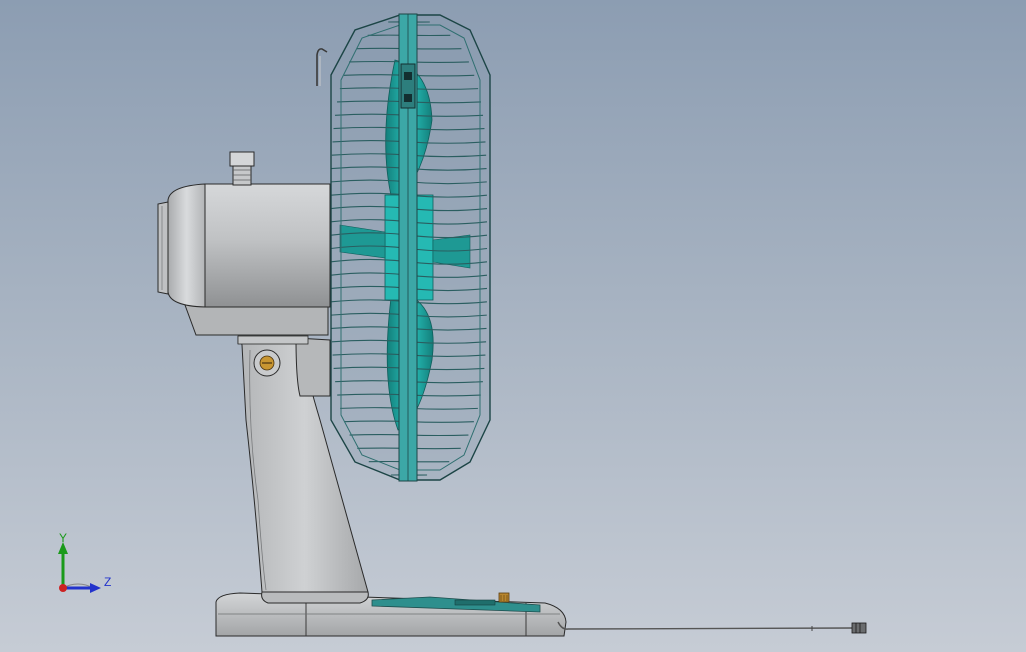 Image resolution: width=1026 pixels, height=652 pixels. I want to click on orientation-triad: Y Z, so click(88, 565).